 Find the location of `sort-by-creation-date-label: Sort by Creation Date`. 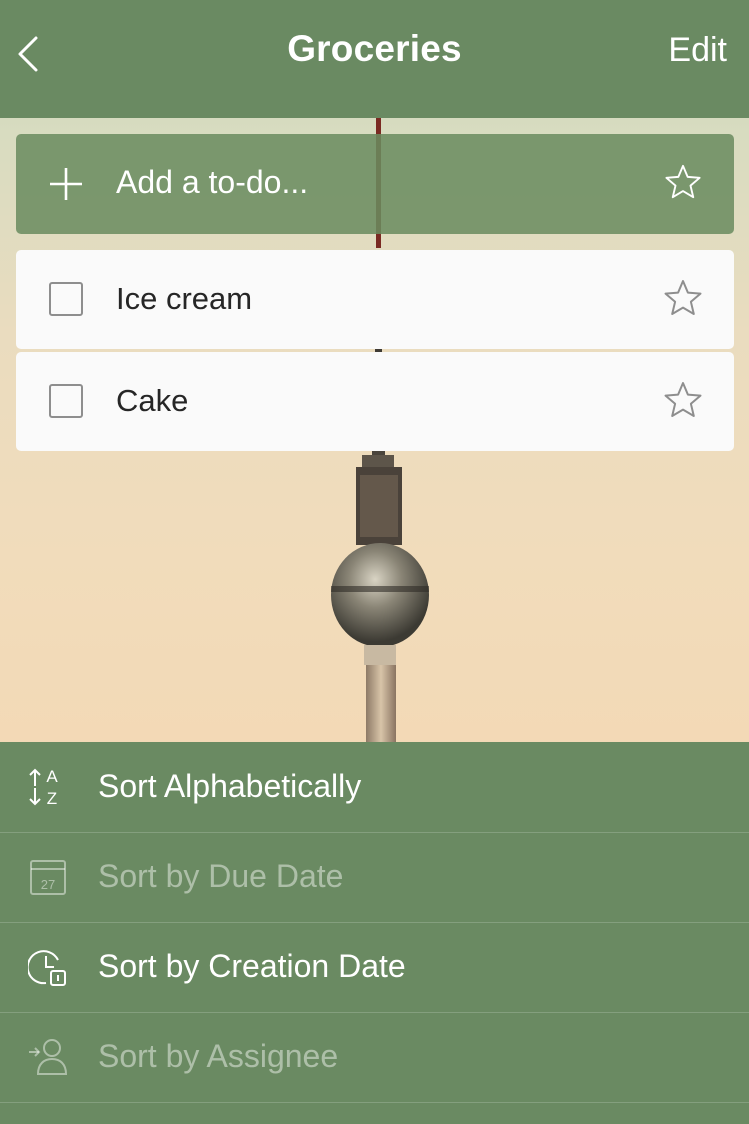

sort-by-creation-date-label: Sort by Creation Date is located at coordinates (252, 966).